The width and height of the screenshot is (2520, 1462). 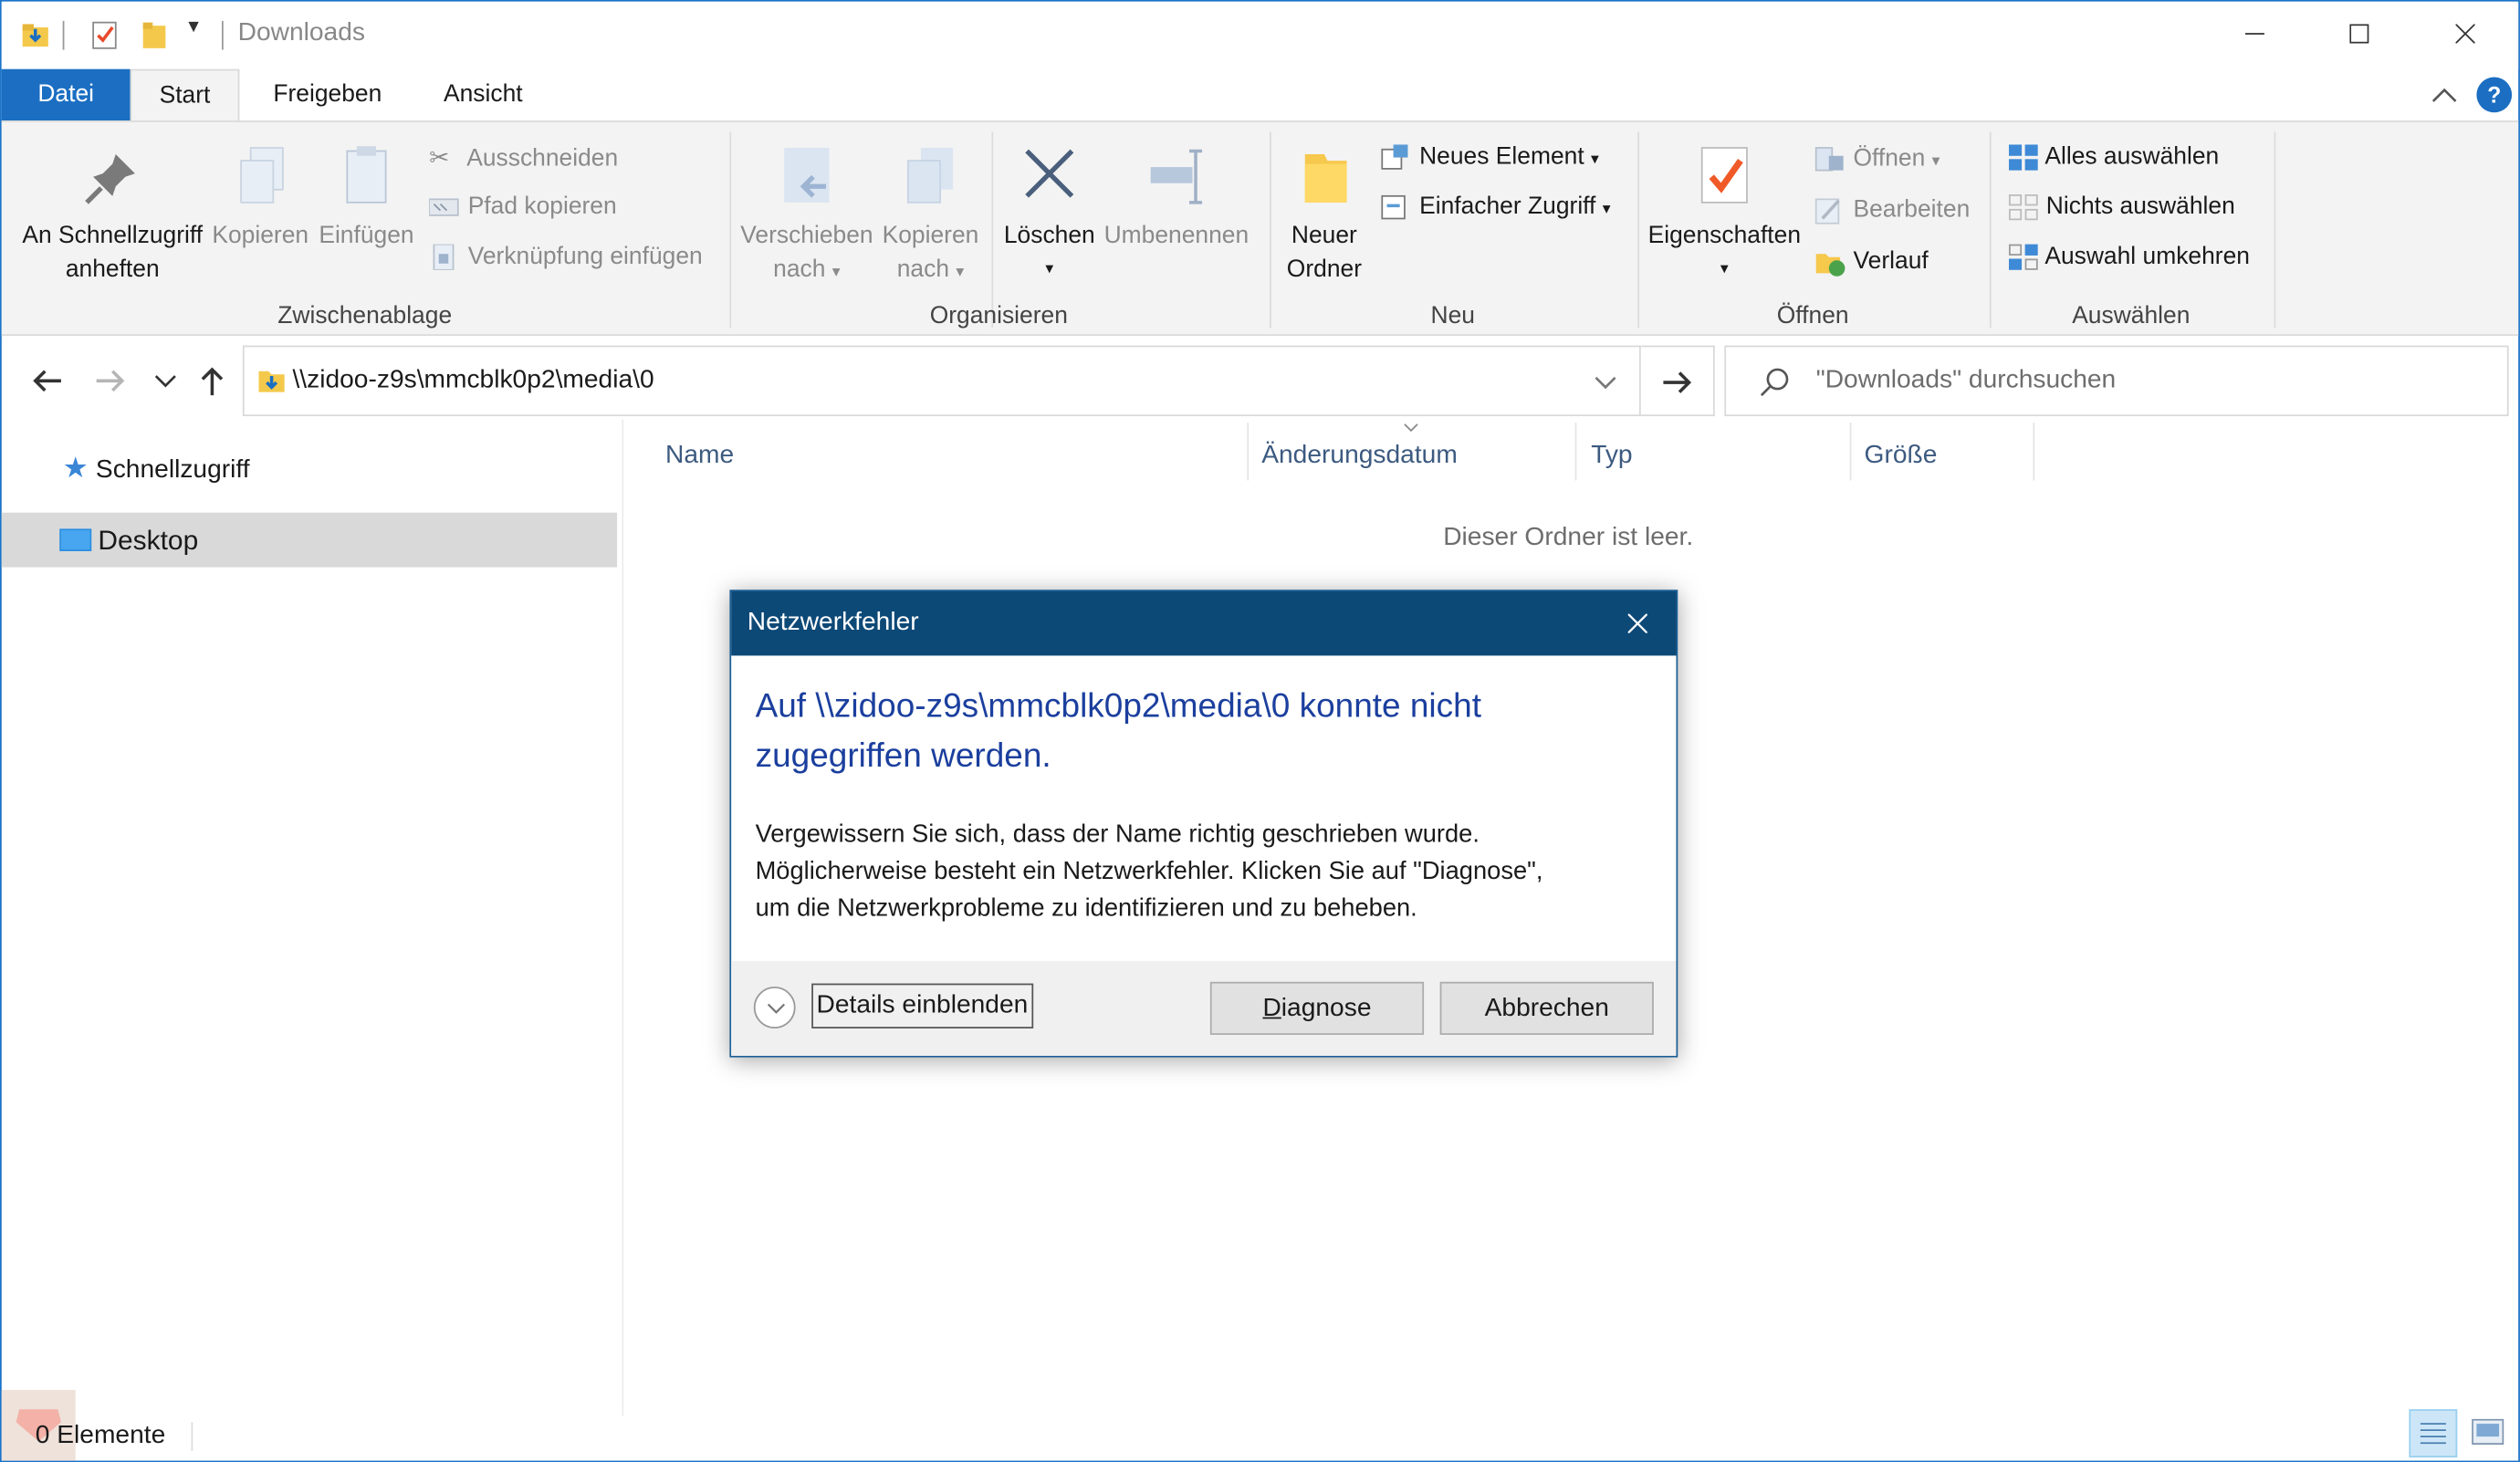 I want to click on delete-button: Löschen ▾, so click(x=1049, y=215).